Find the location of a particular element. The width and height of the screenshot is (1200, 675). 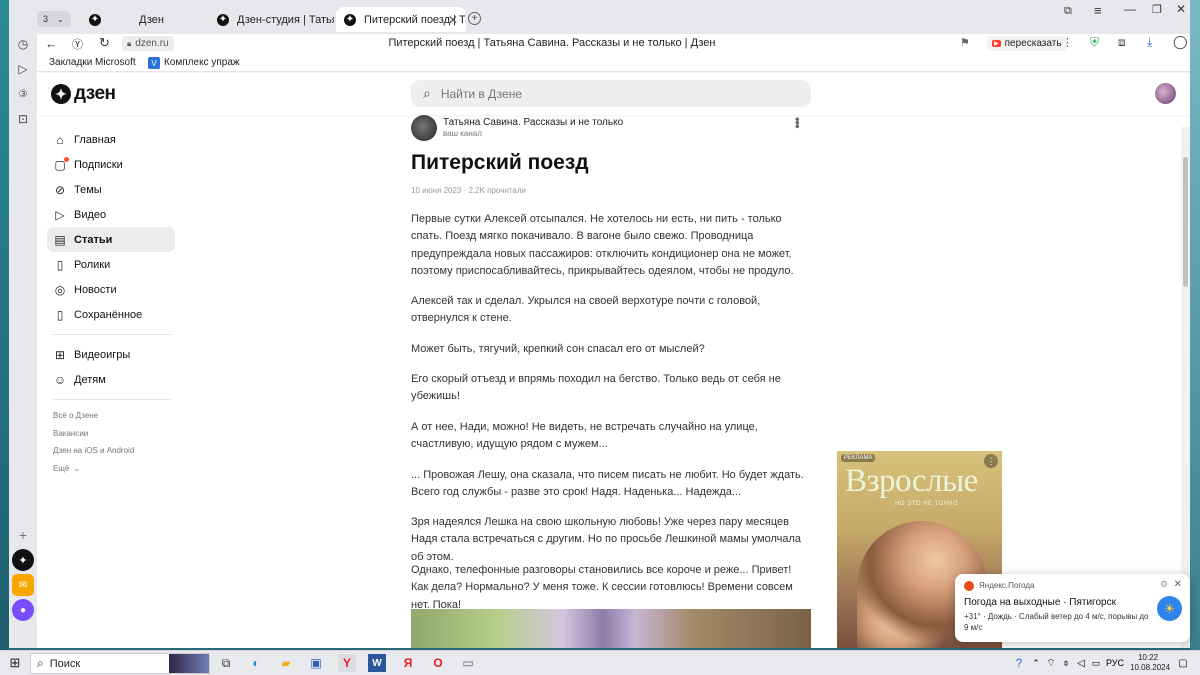

search-highlight-image is located at coordinates (189, 663).